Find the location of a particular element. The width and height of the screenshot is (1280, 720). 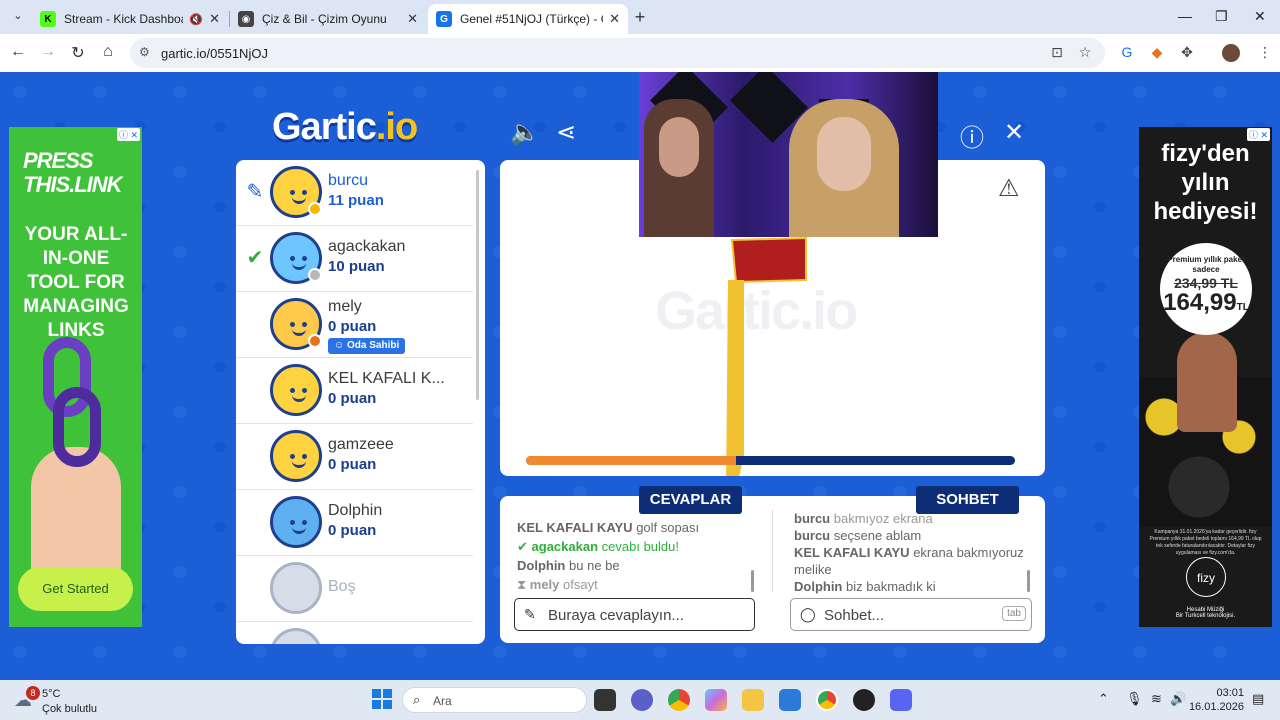

tab-title: Genel #51NjOJ (Türkçe) - Gartic.io is located at coordinates (531, 19).